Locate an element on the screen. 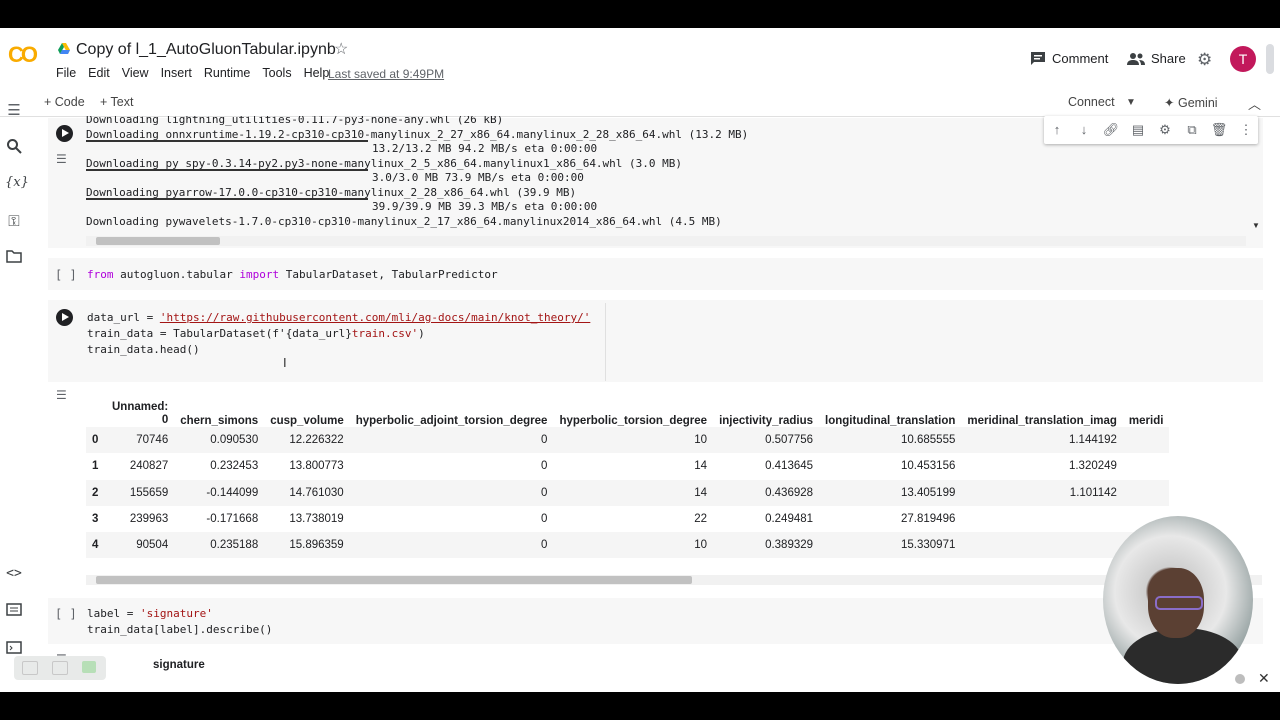  menu-edit: Edit is located at coordinates (99, 73).